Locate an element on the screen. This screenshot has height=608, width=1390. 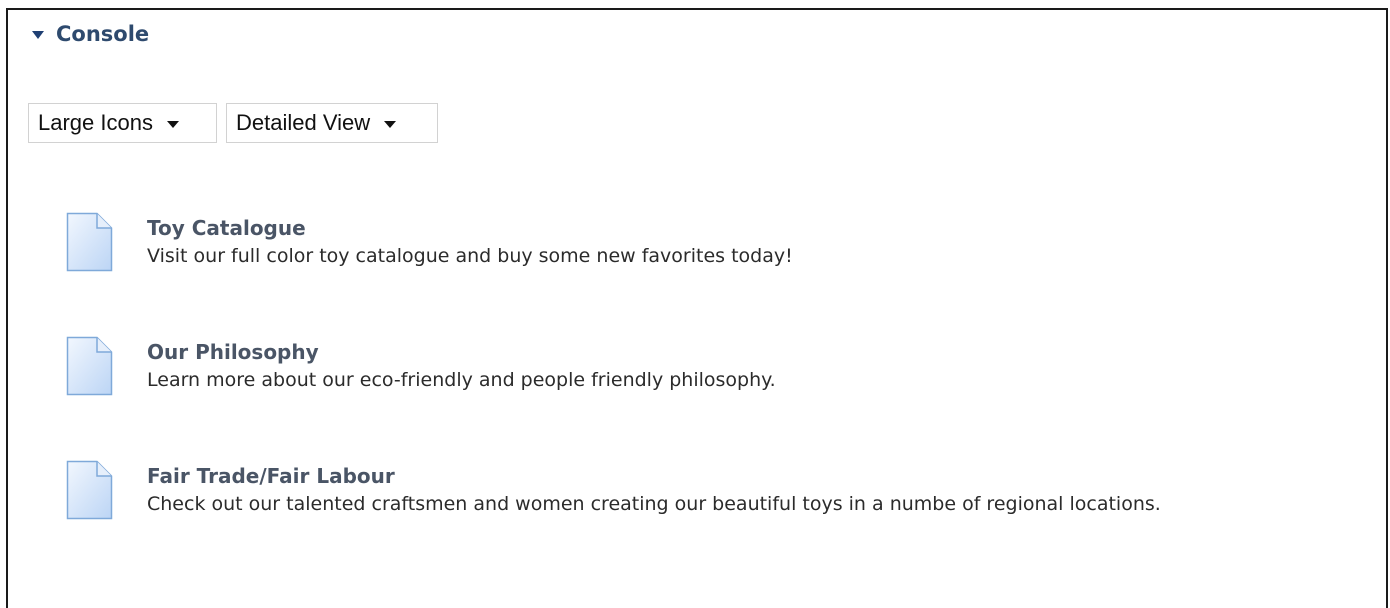
console-header: Console is located at coordinates (90, 34).